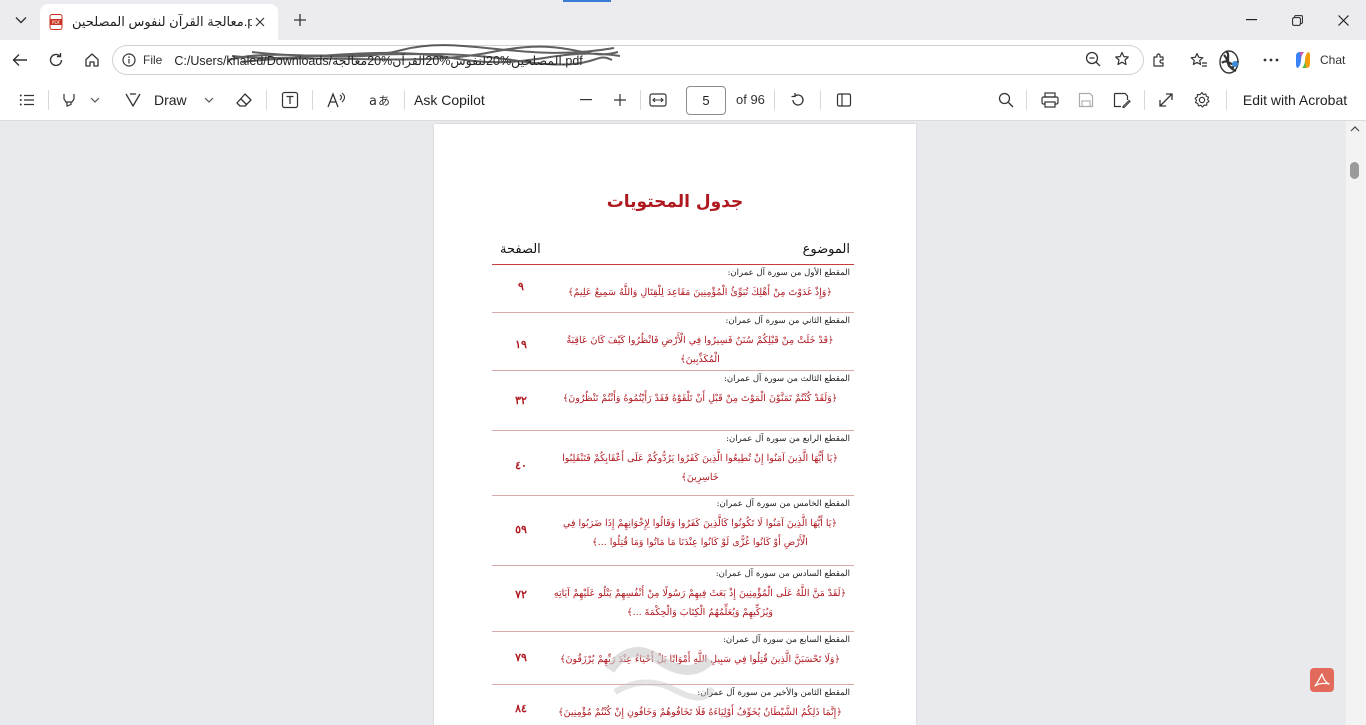  I want to click on minimize-icon, so click(1251, 20).